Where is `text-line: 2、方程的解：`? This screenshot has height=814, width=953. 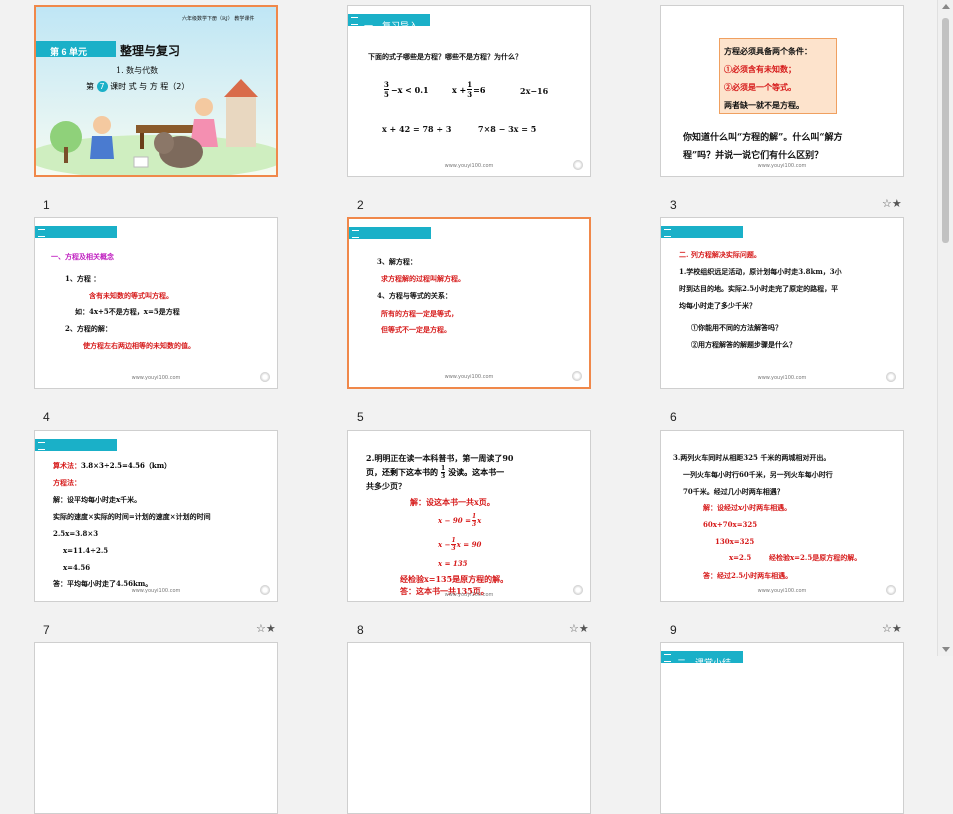 text-line: 2、方程的解： is located at coordinates (88, 328).